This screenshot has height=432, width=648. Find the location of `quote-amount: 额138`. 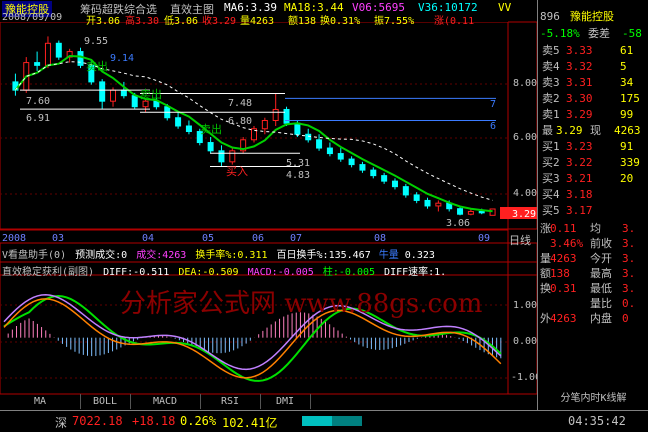

quote-amount: 额138 is located at coordinates (302, 21).